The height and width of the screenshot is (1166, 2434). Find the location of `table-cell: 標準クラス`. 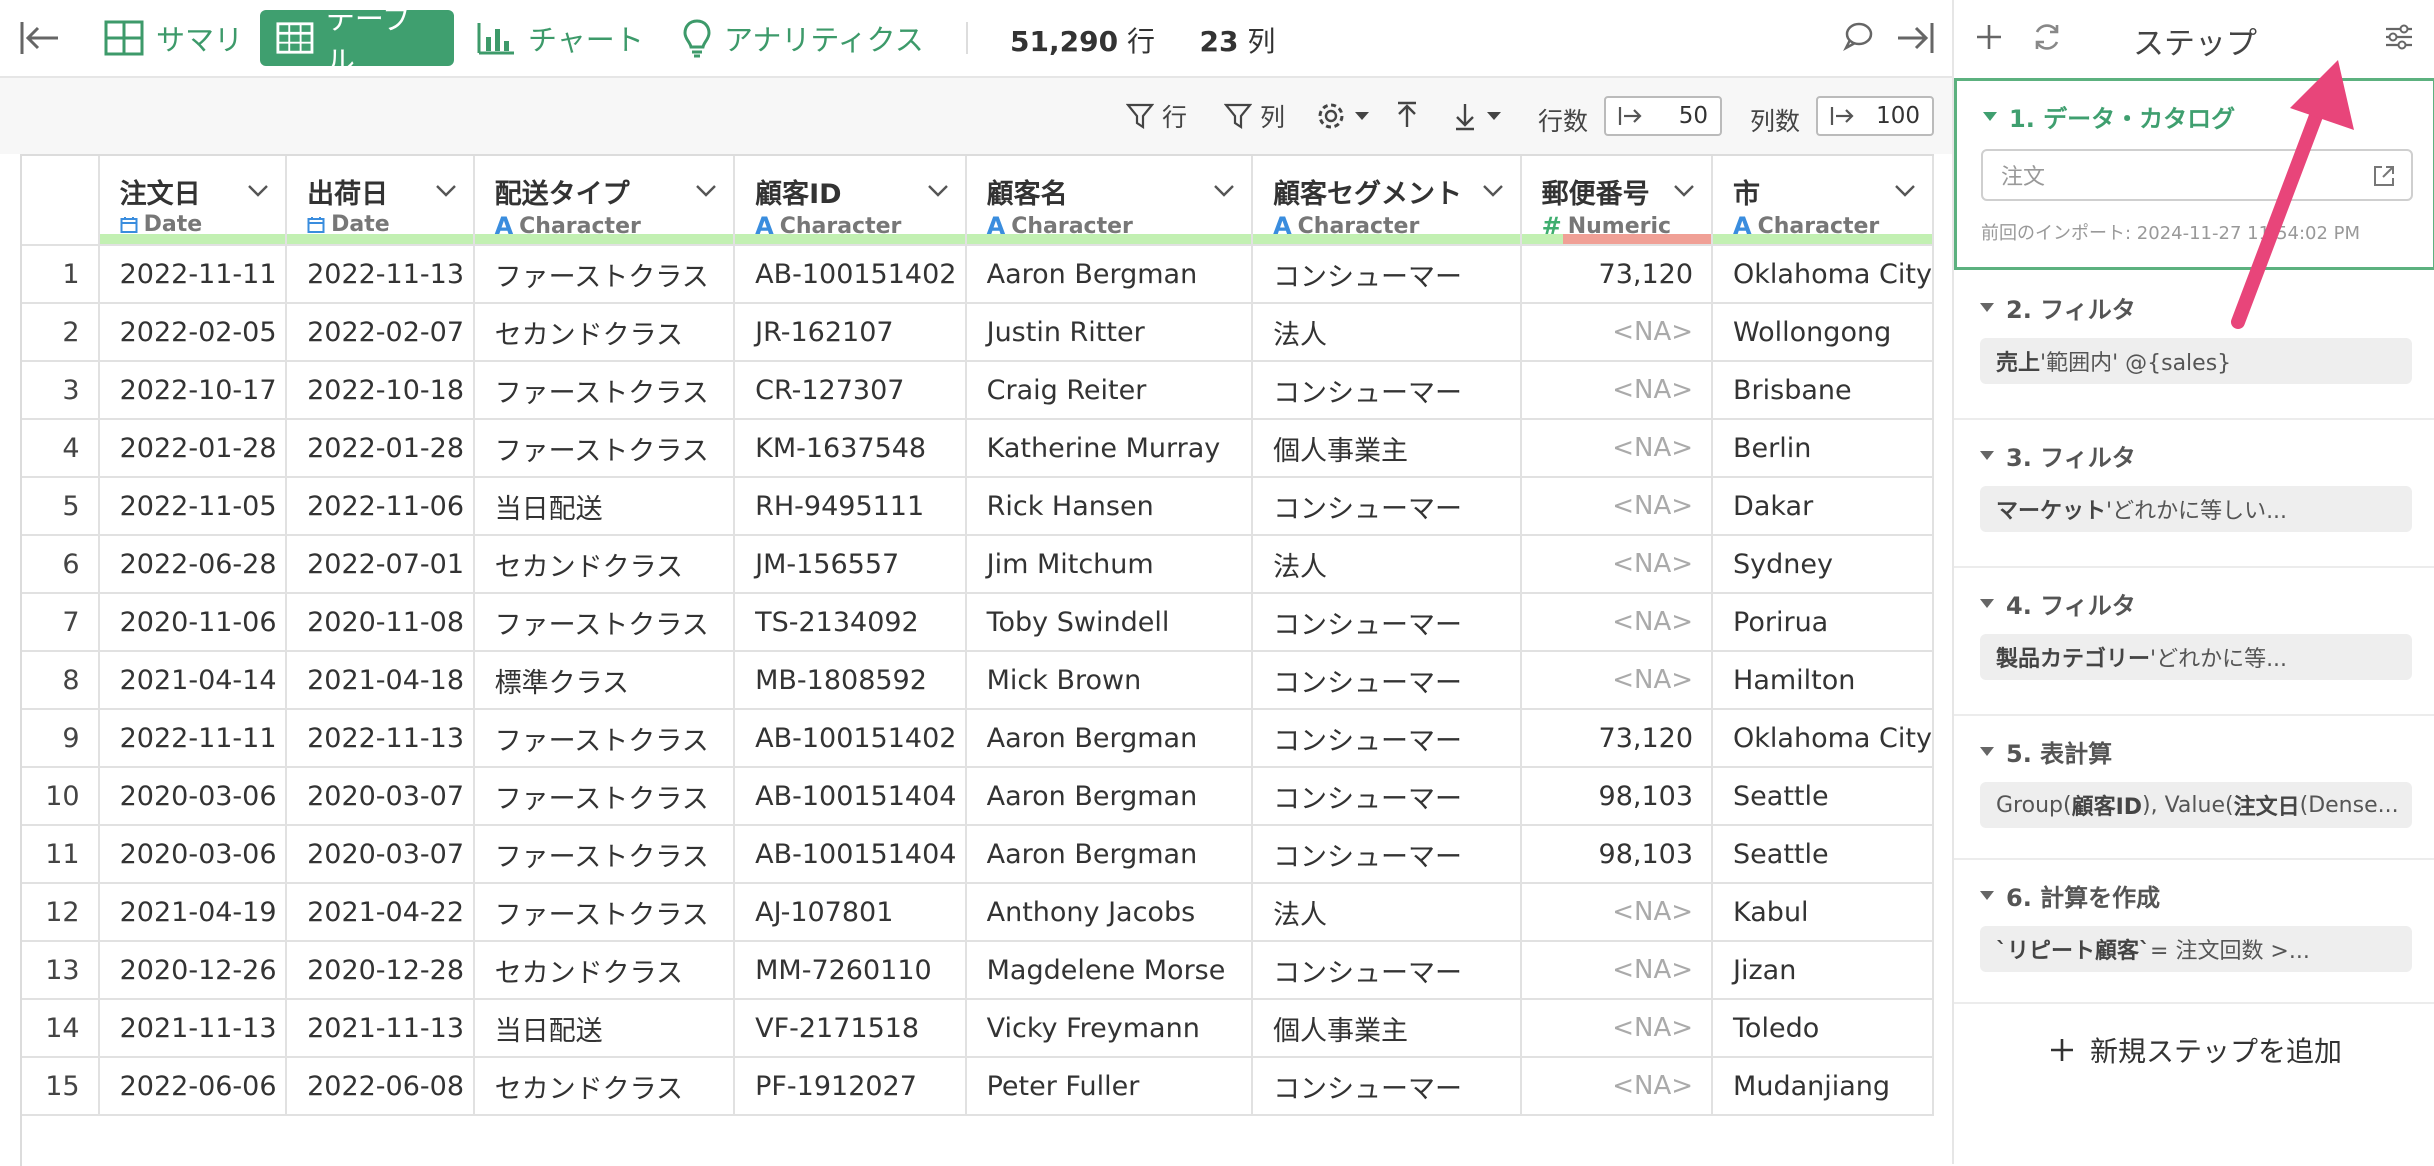

table-cell: 標準クラス is located at coordinates (604, 680).